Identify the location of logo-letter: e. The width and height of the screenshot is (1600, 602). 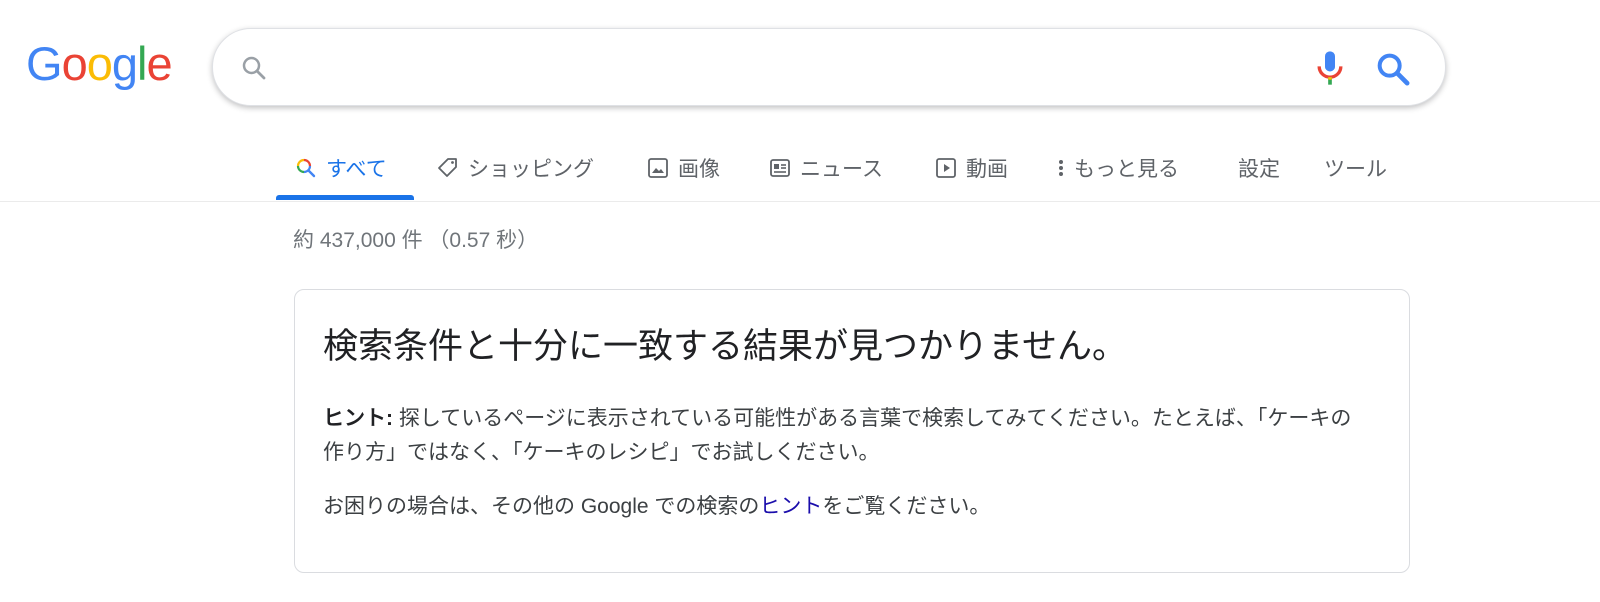
(159, 63).